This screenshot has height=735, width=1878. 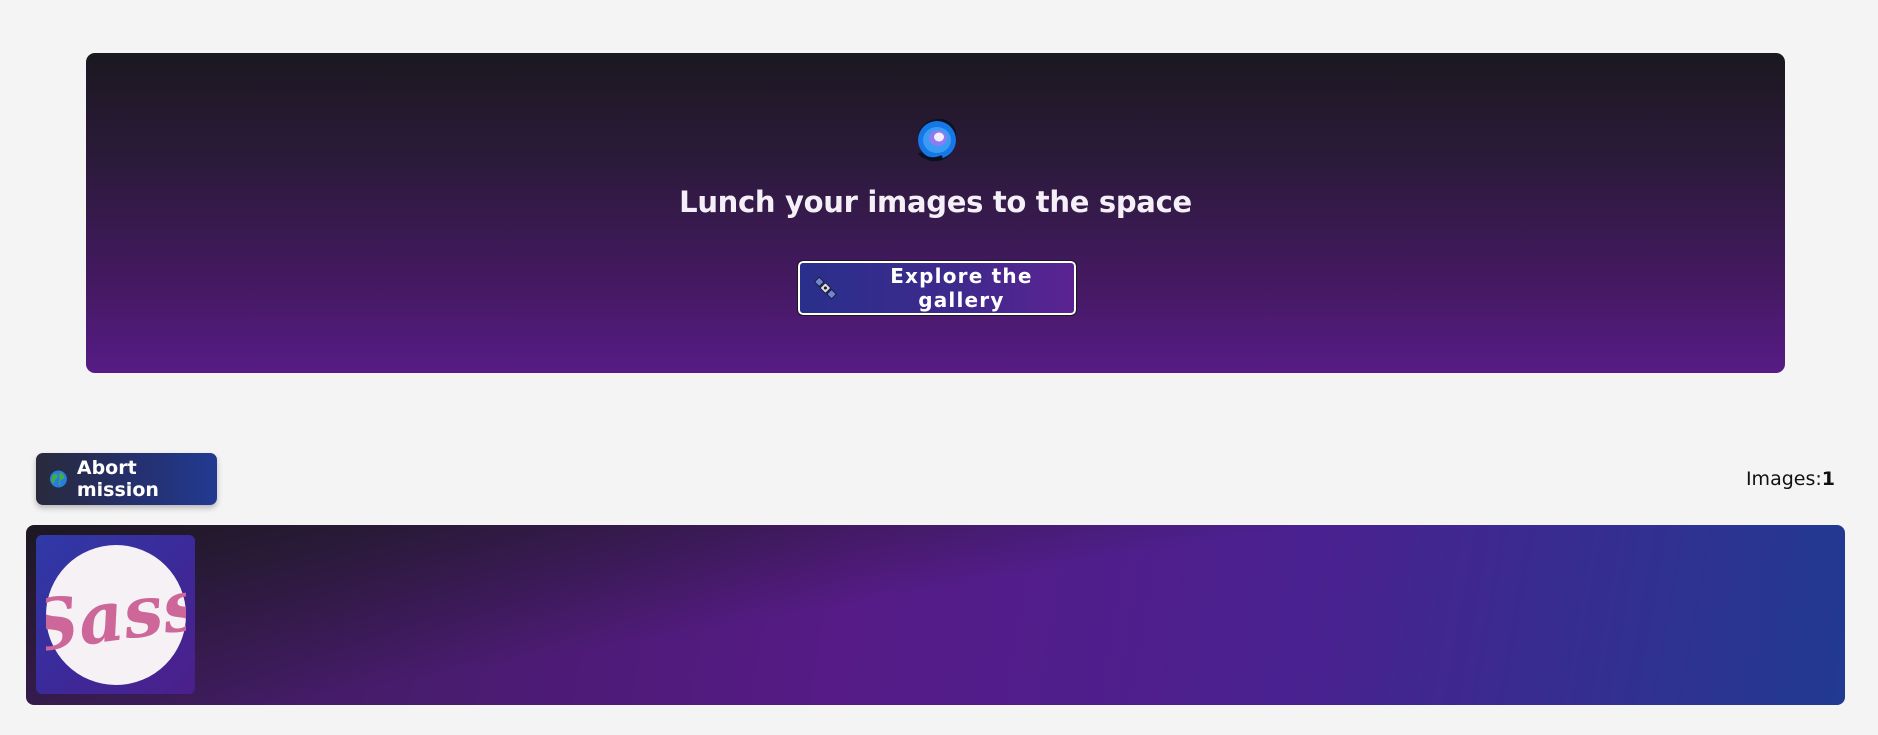 What do you see at coordinates (961, 288) in the screenshot?
I see `explore-gallery-label: Explore the gallery` at bounding box center [961, 288].